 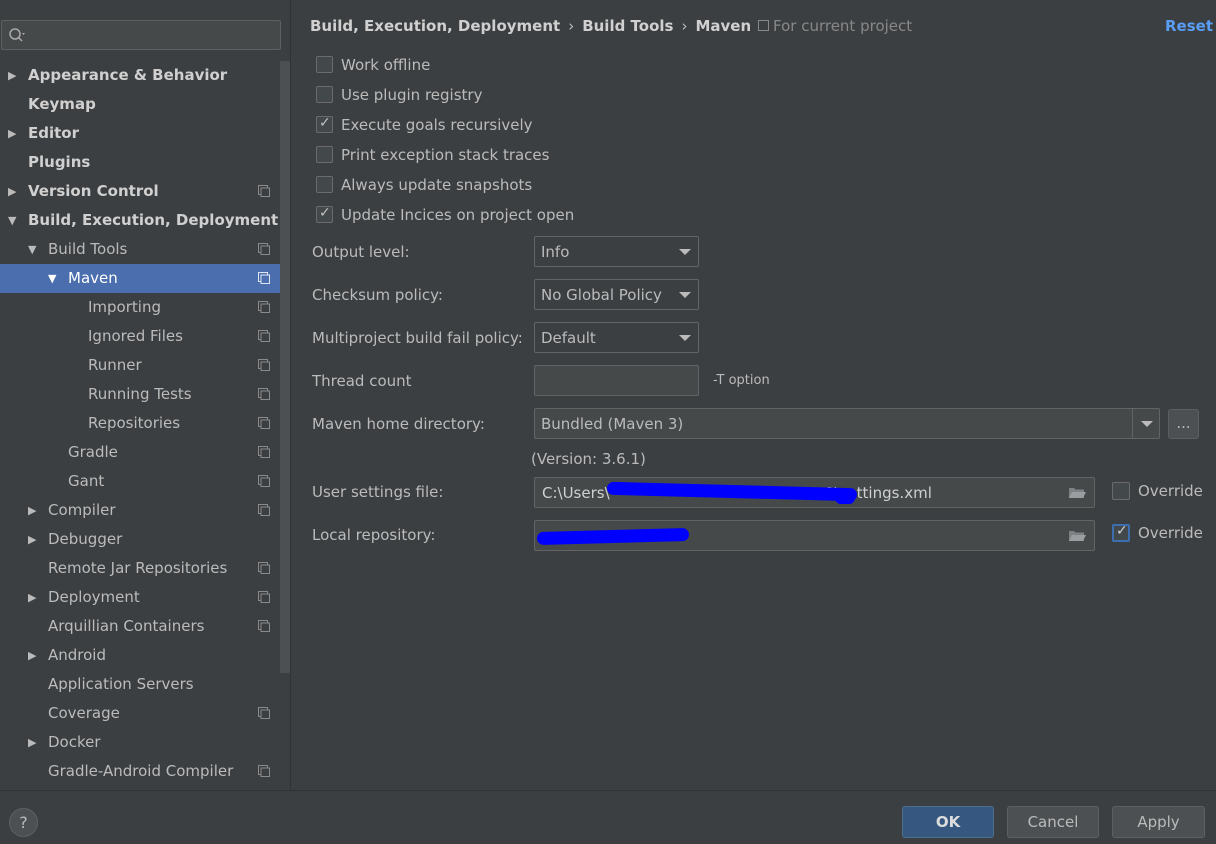 What do you see at coordinates (140, 655) in the screenshot?
I see `sidebar-item-android: ▶ Android` at bounding box center [140, 655].